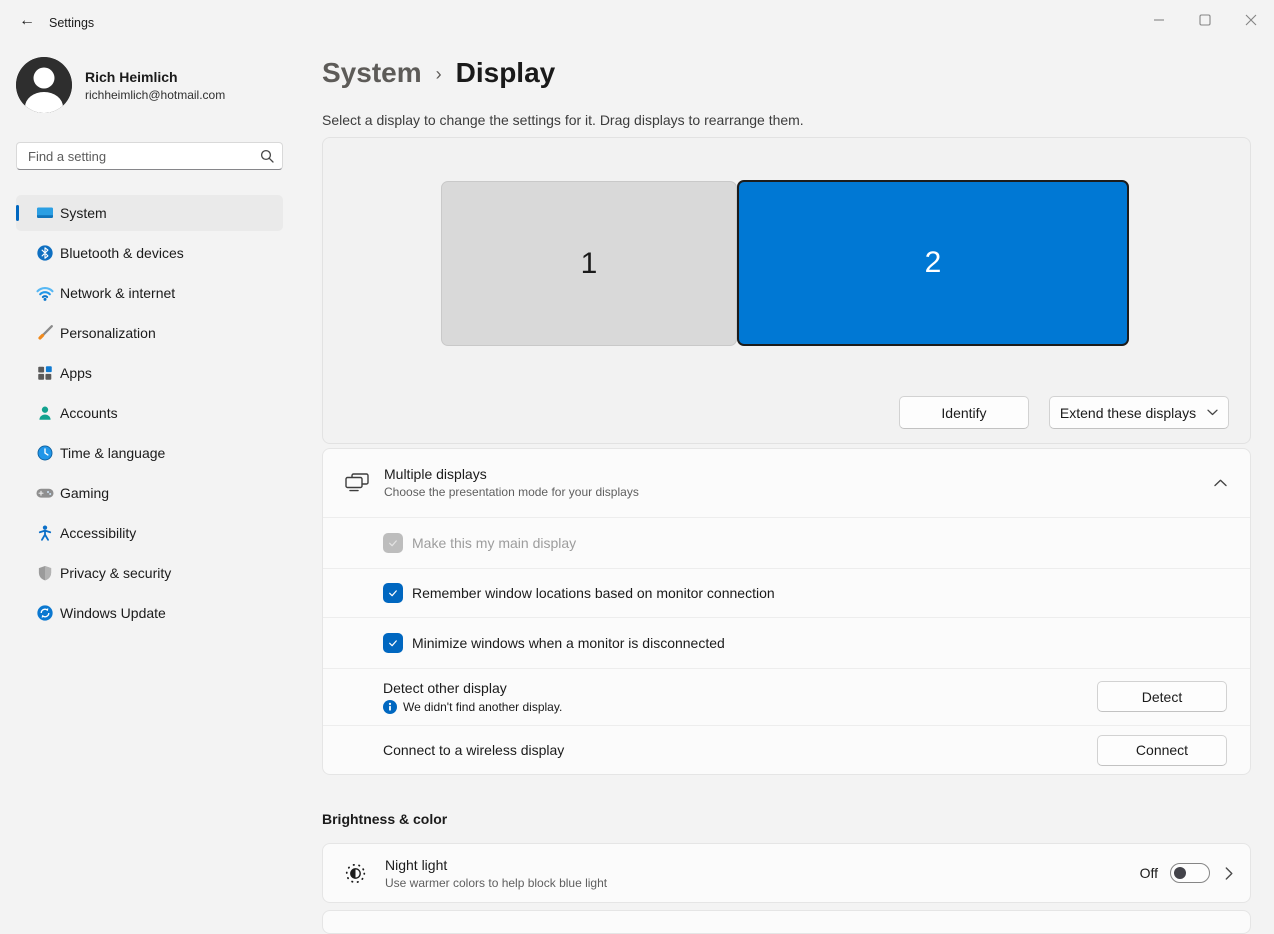  I want to click on detect-button-label: Detect, so click(1162, 696).